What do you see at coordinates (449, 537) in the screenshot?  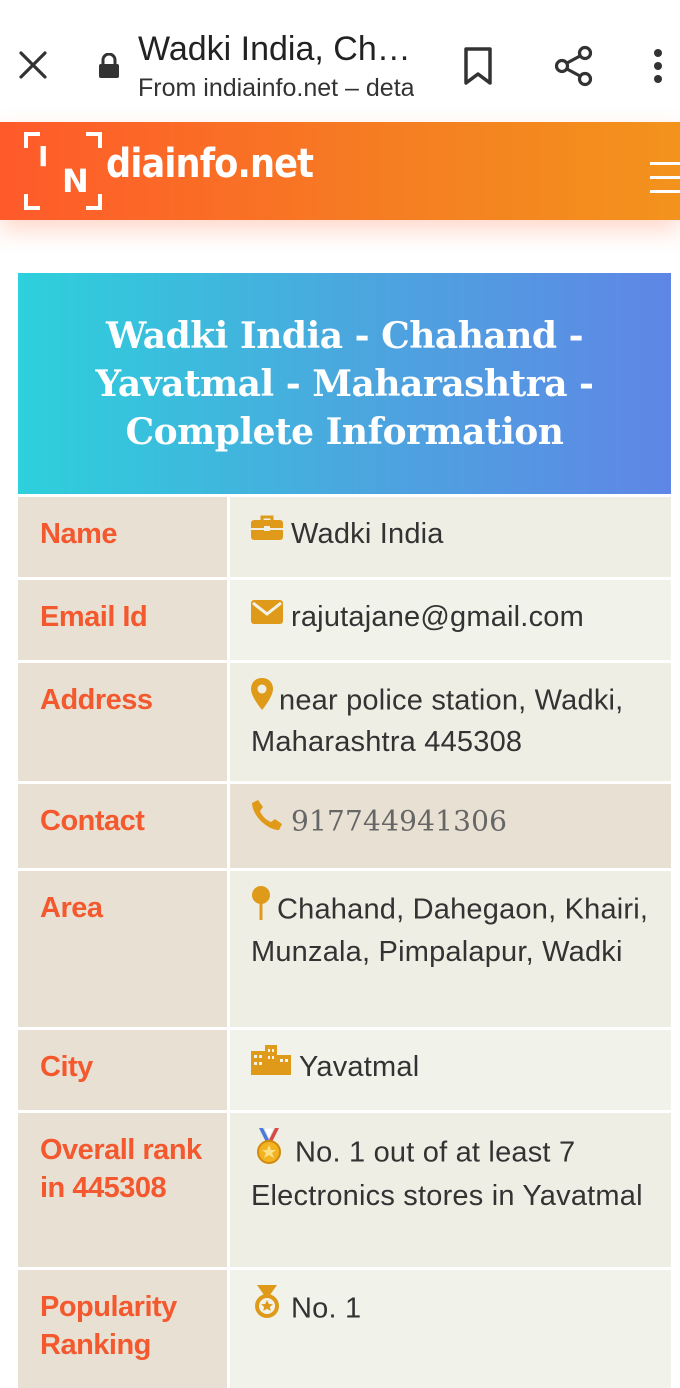 I see `row-value: Wadki India` at bounding box center [449, 537].